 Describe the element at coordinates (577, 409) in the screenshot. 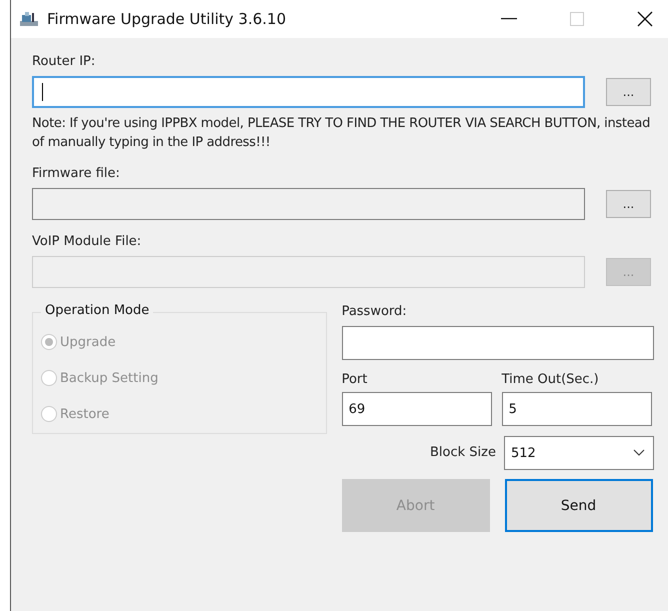

I see `timeout-field: 5` at that location.